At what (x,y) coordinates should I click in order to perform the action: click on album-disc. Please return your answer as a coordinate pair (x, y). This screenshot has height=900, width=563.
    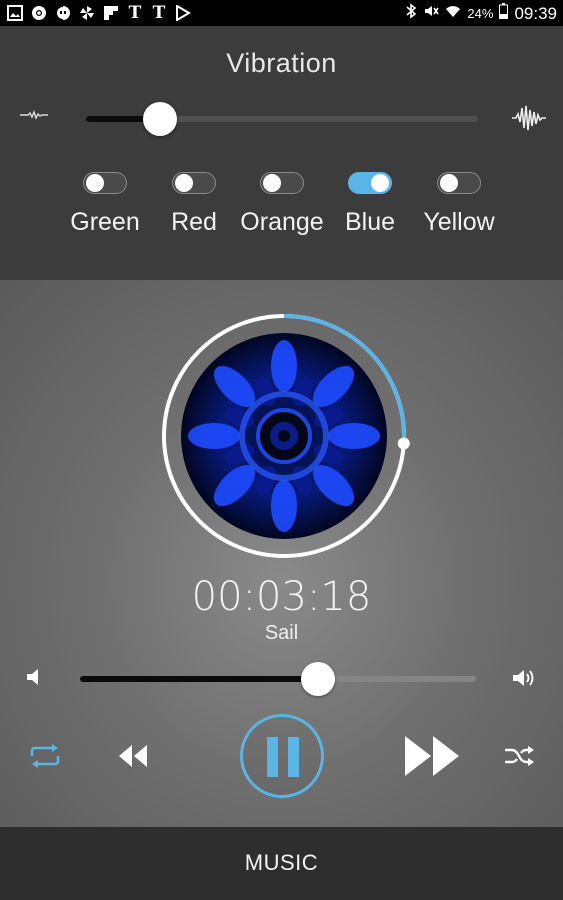
    Looking at the image, I should click on (284, 436).